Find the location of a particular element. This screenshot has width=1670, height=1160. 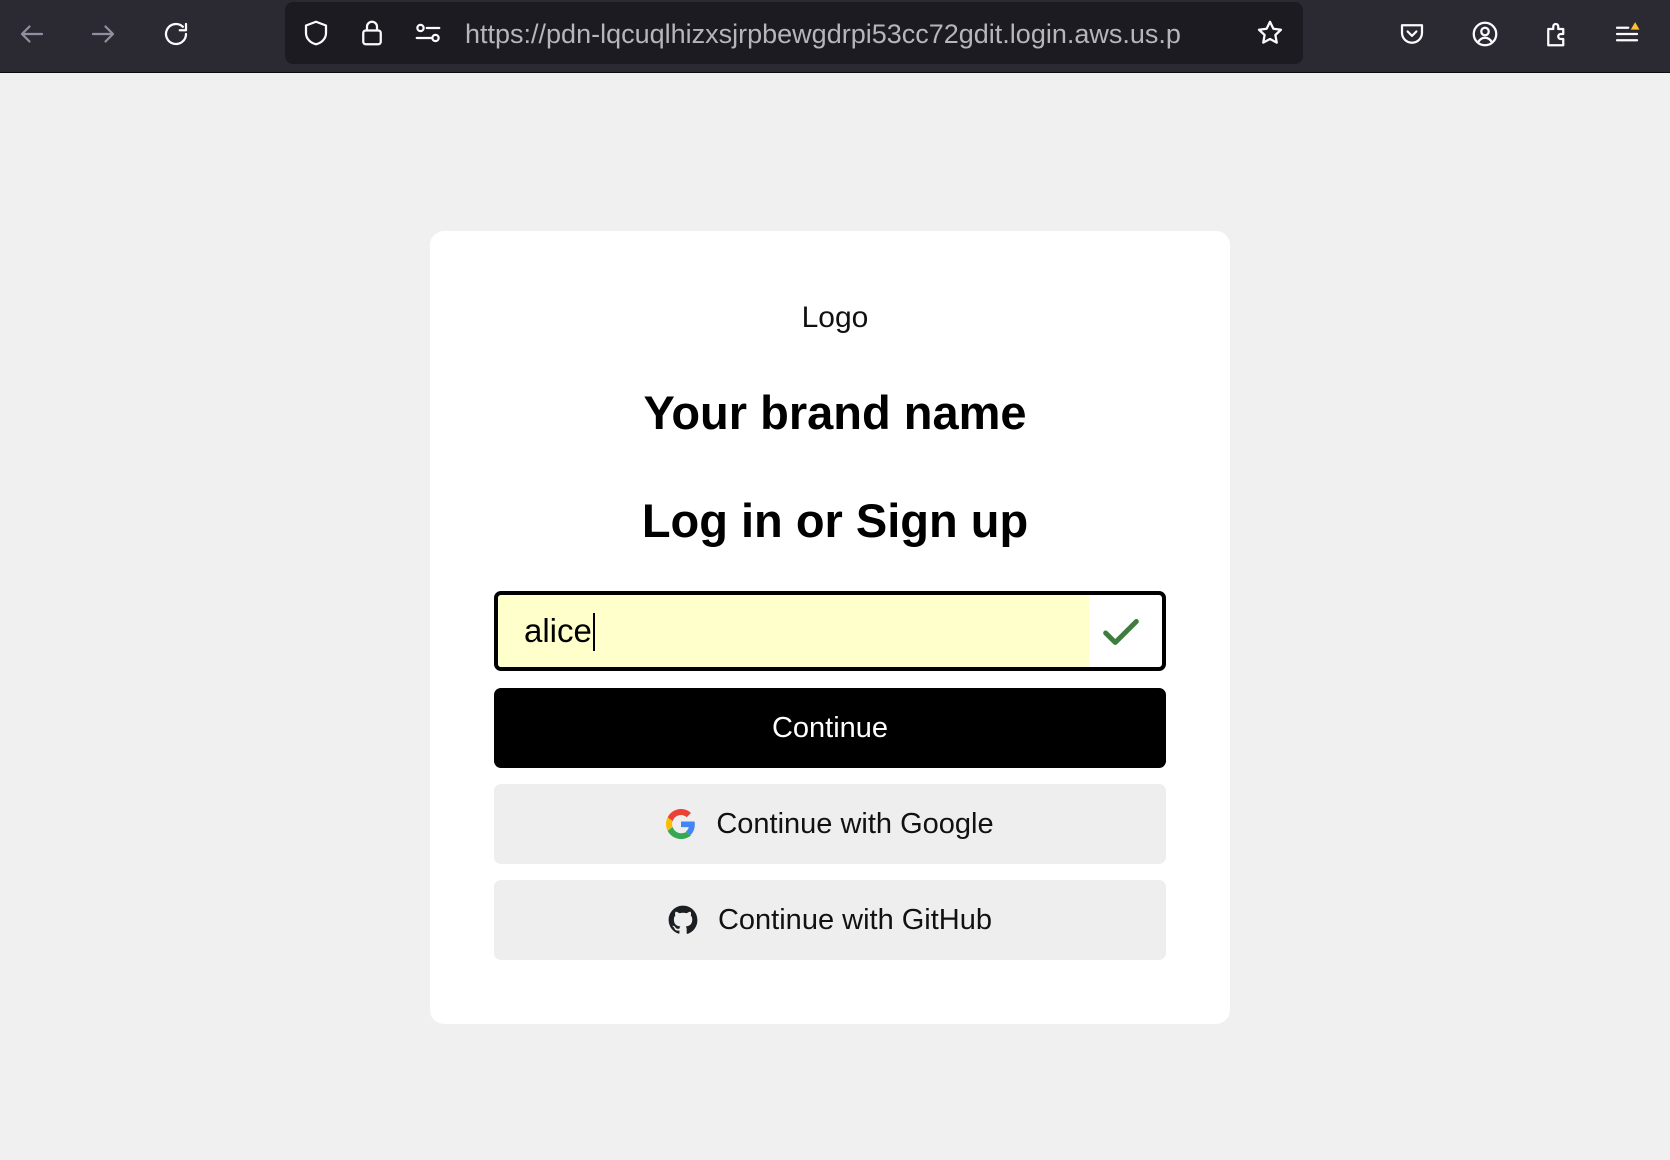

logo: Logo is located at coordinates (835, 317).